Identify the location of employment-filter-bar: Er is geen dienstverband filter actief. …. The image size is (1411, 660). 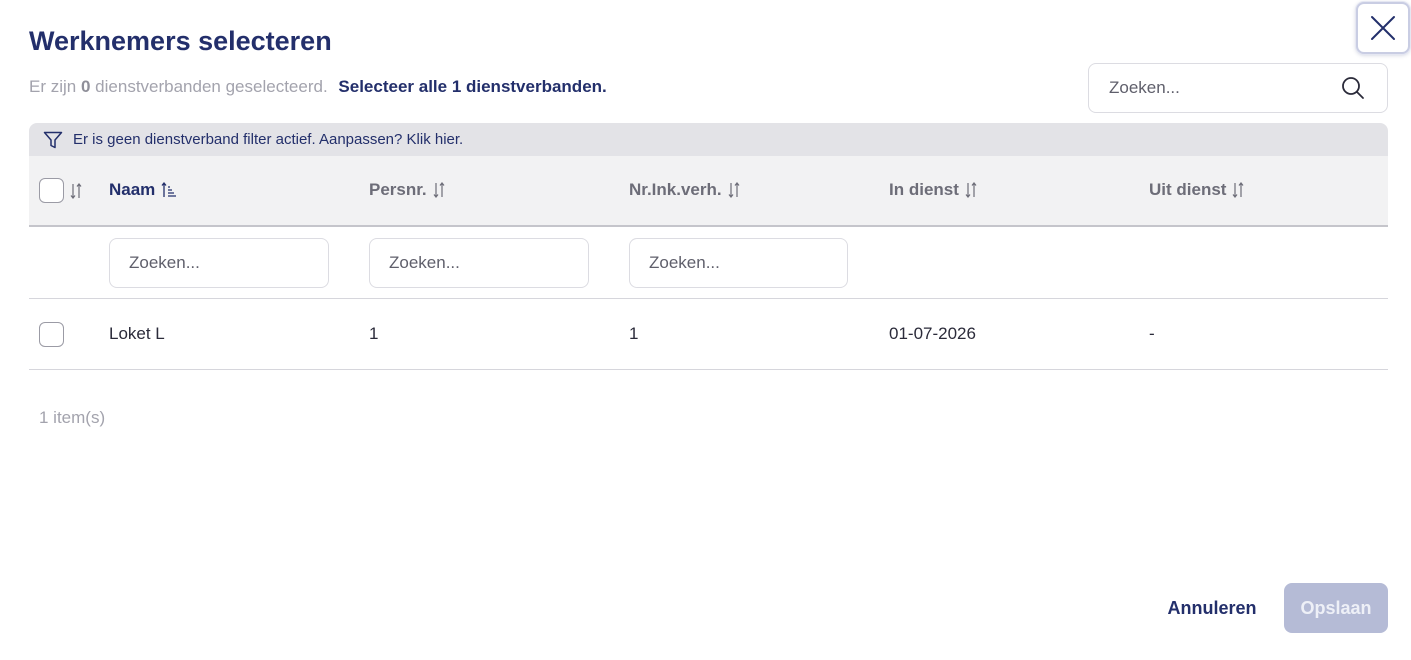
(708, 139).